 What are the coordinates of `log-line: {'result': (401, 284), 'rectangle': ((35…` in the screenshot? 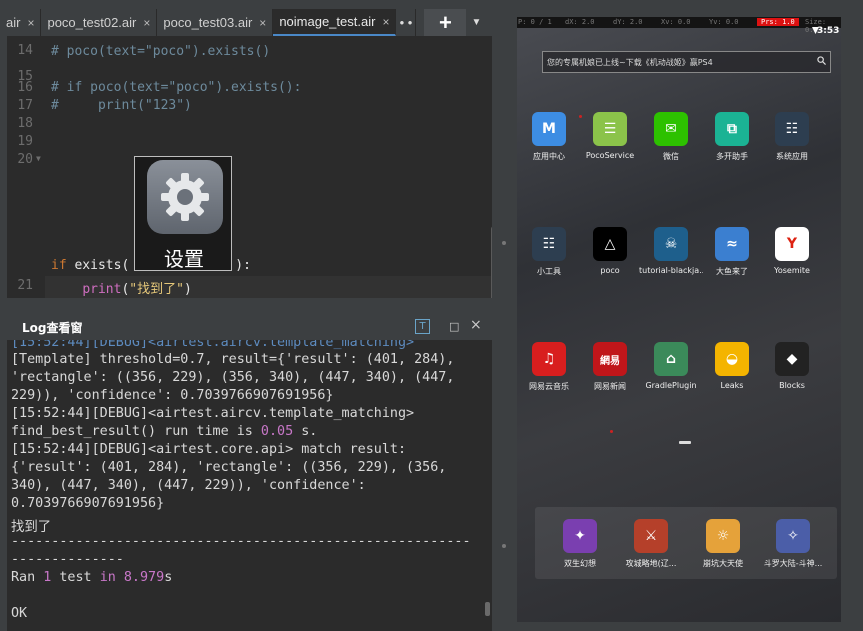 It's located at (229, 467).